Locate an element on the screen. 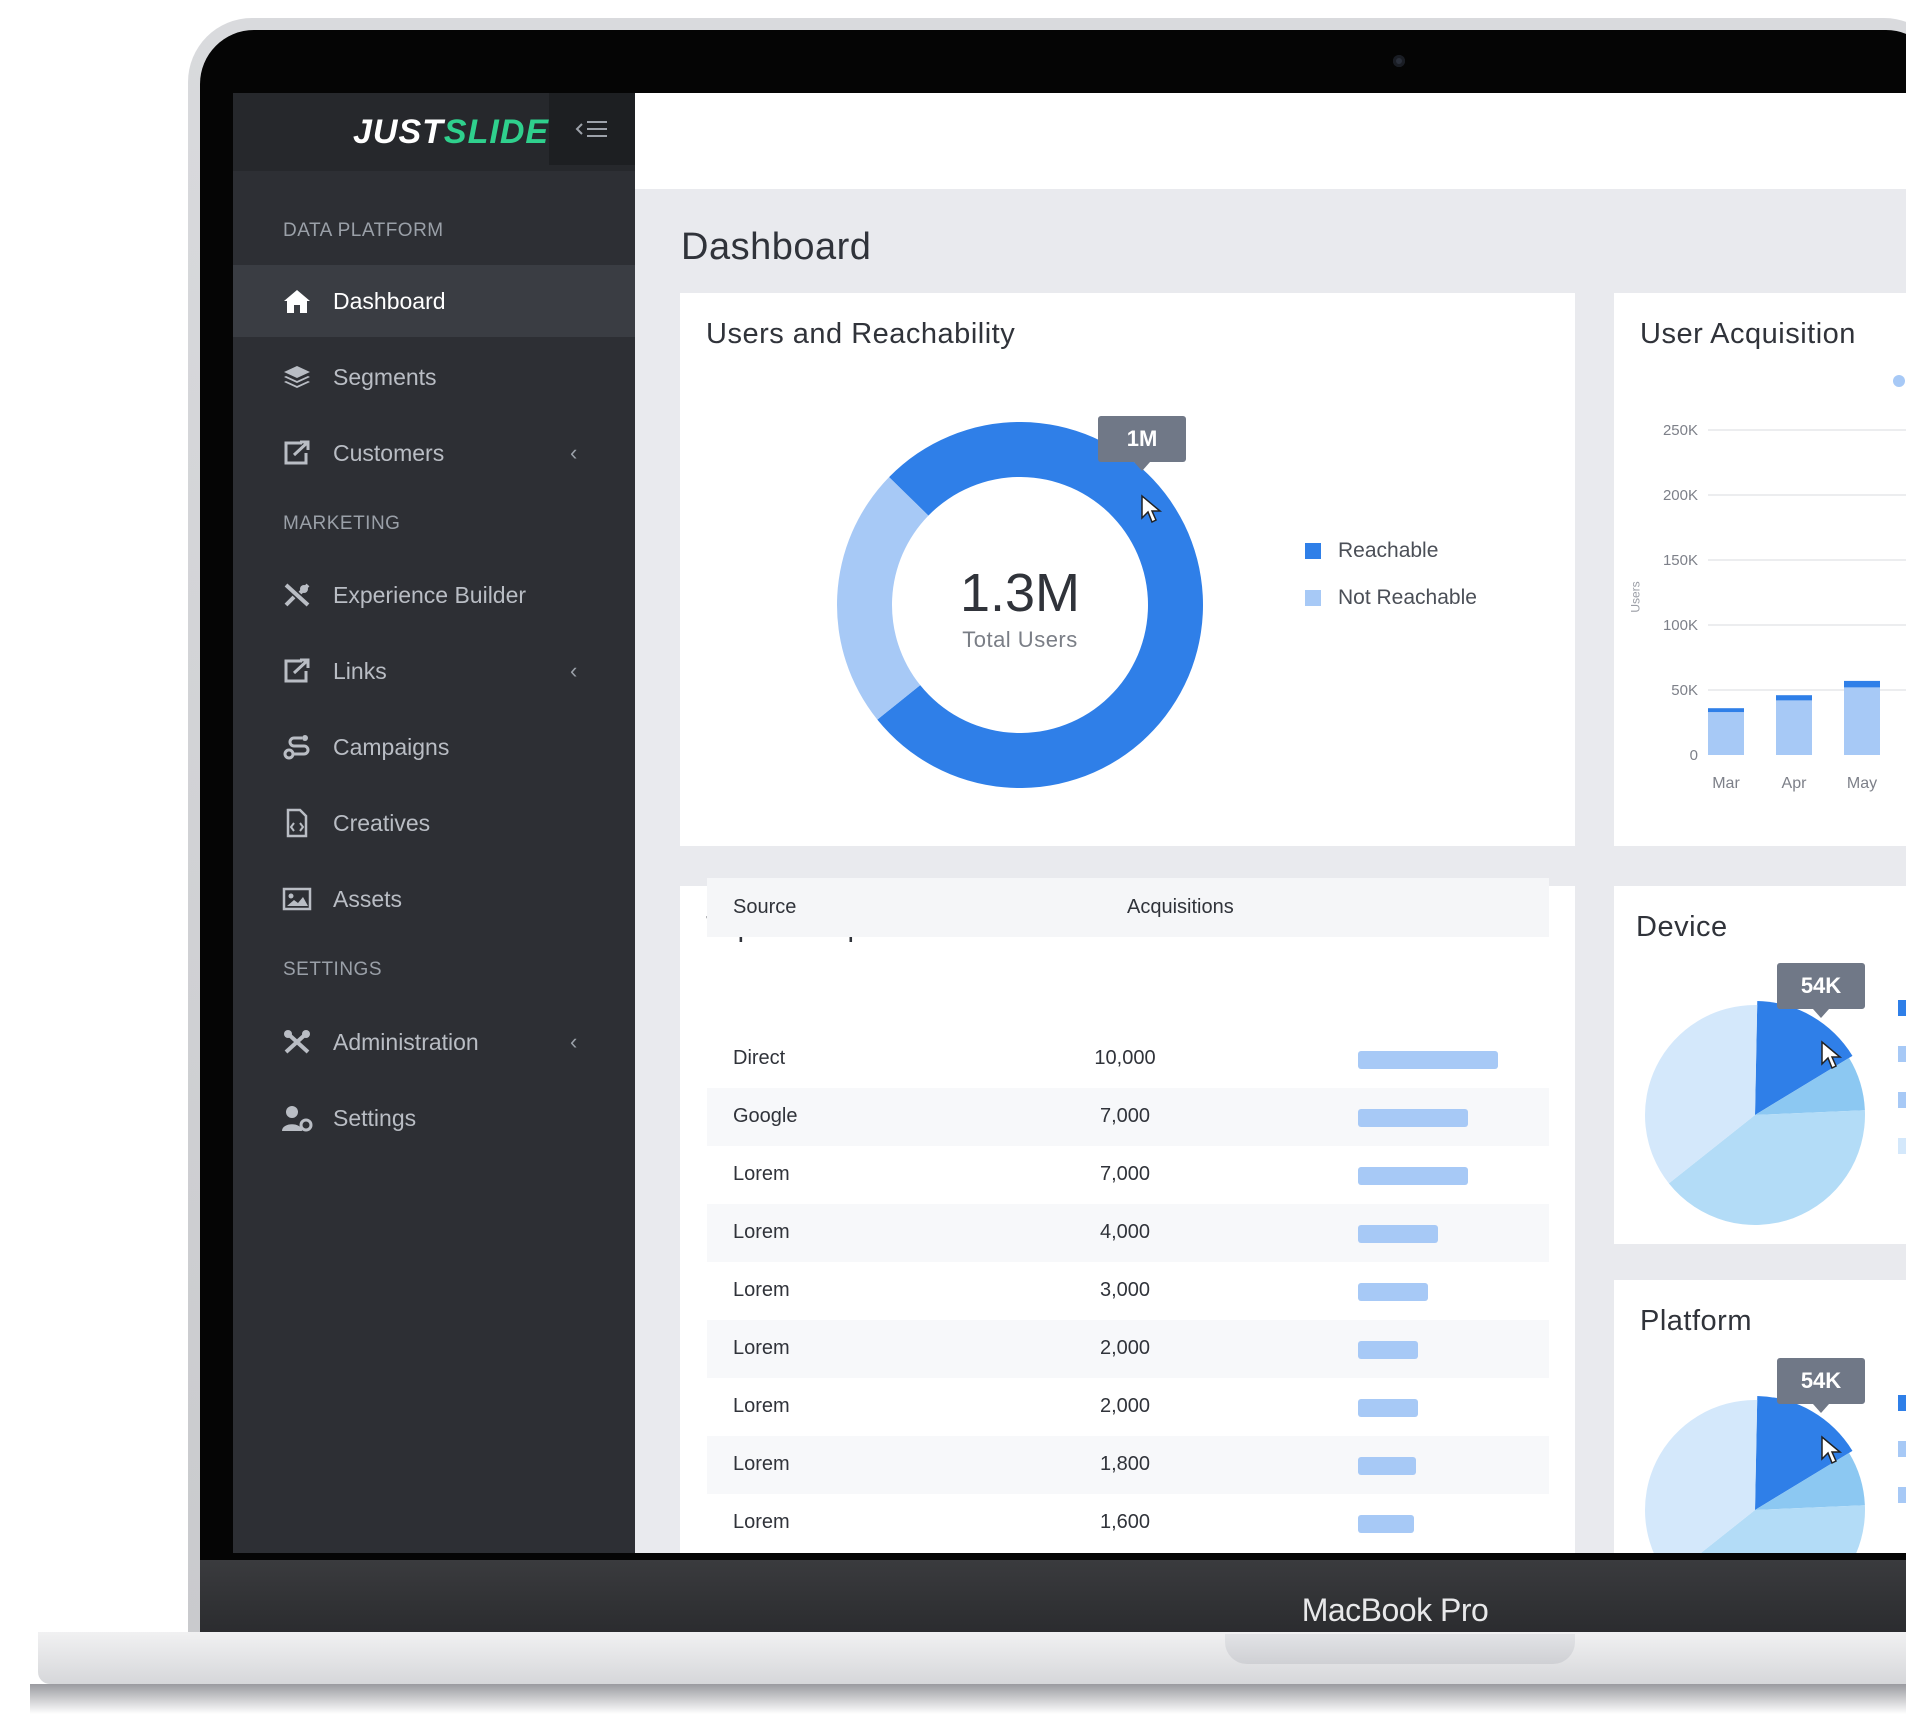 This screenshot has height=1714, width=1906. device-tooltip: 54K is located at coordinates (1821, 990).